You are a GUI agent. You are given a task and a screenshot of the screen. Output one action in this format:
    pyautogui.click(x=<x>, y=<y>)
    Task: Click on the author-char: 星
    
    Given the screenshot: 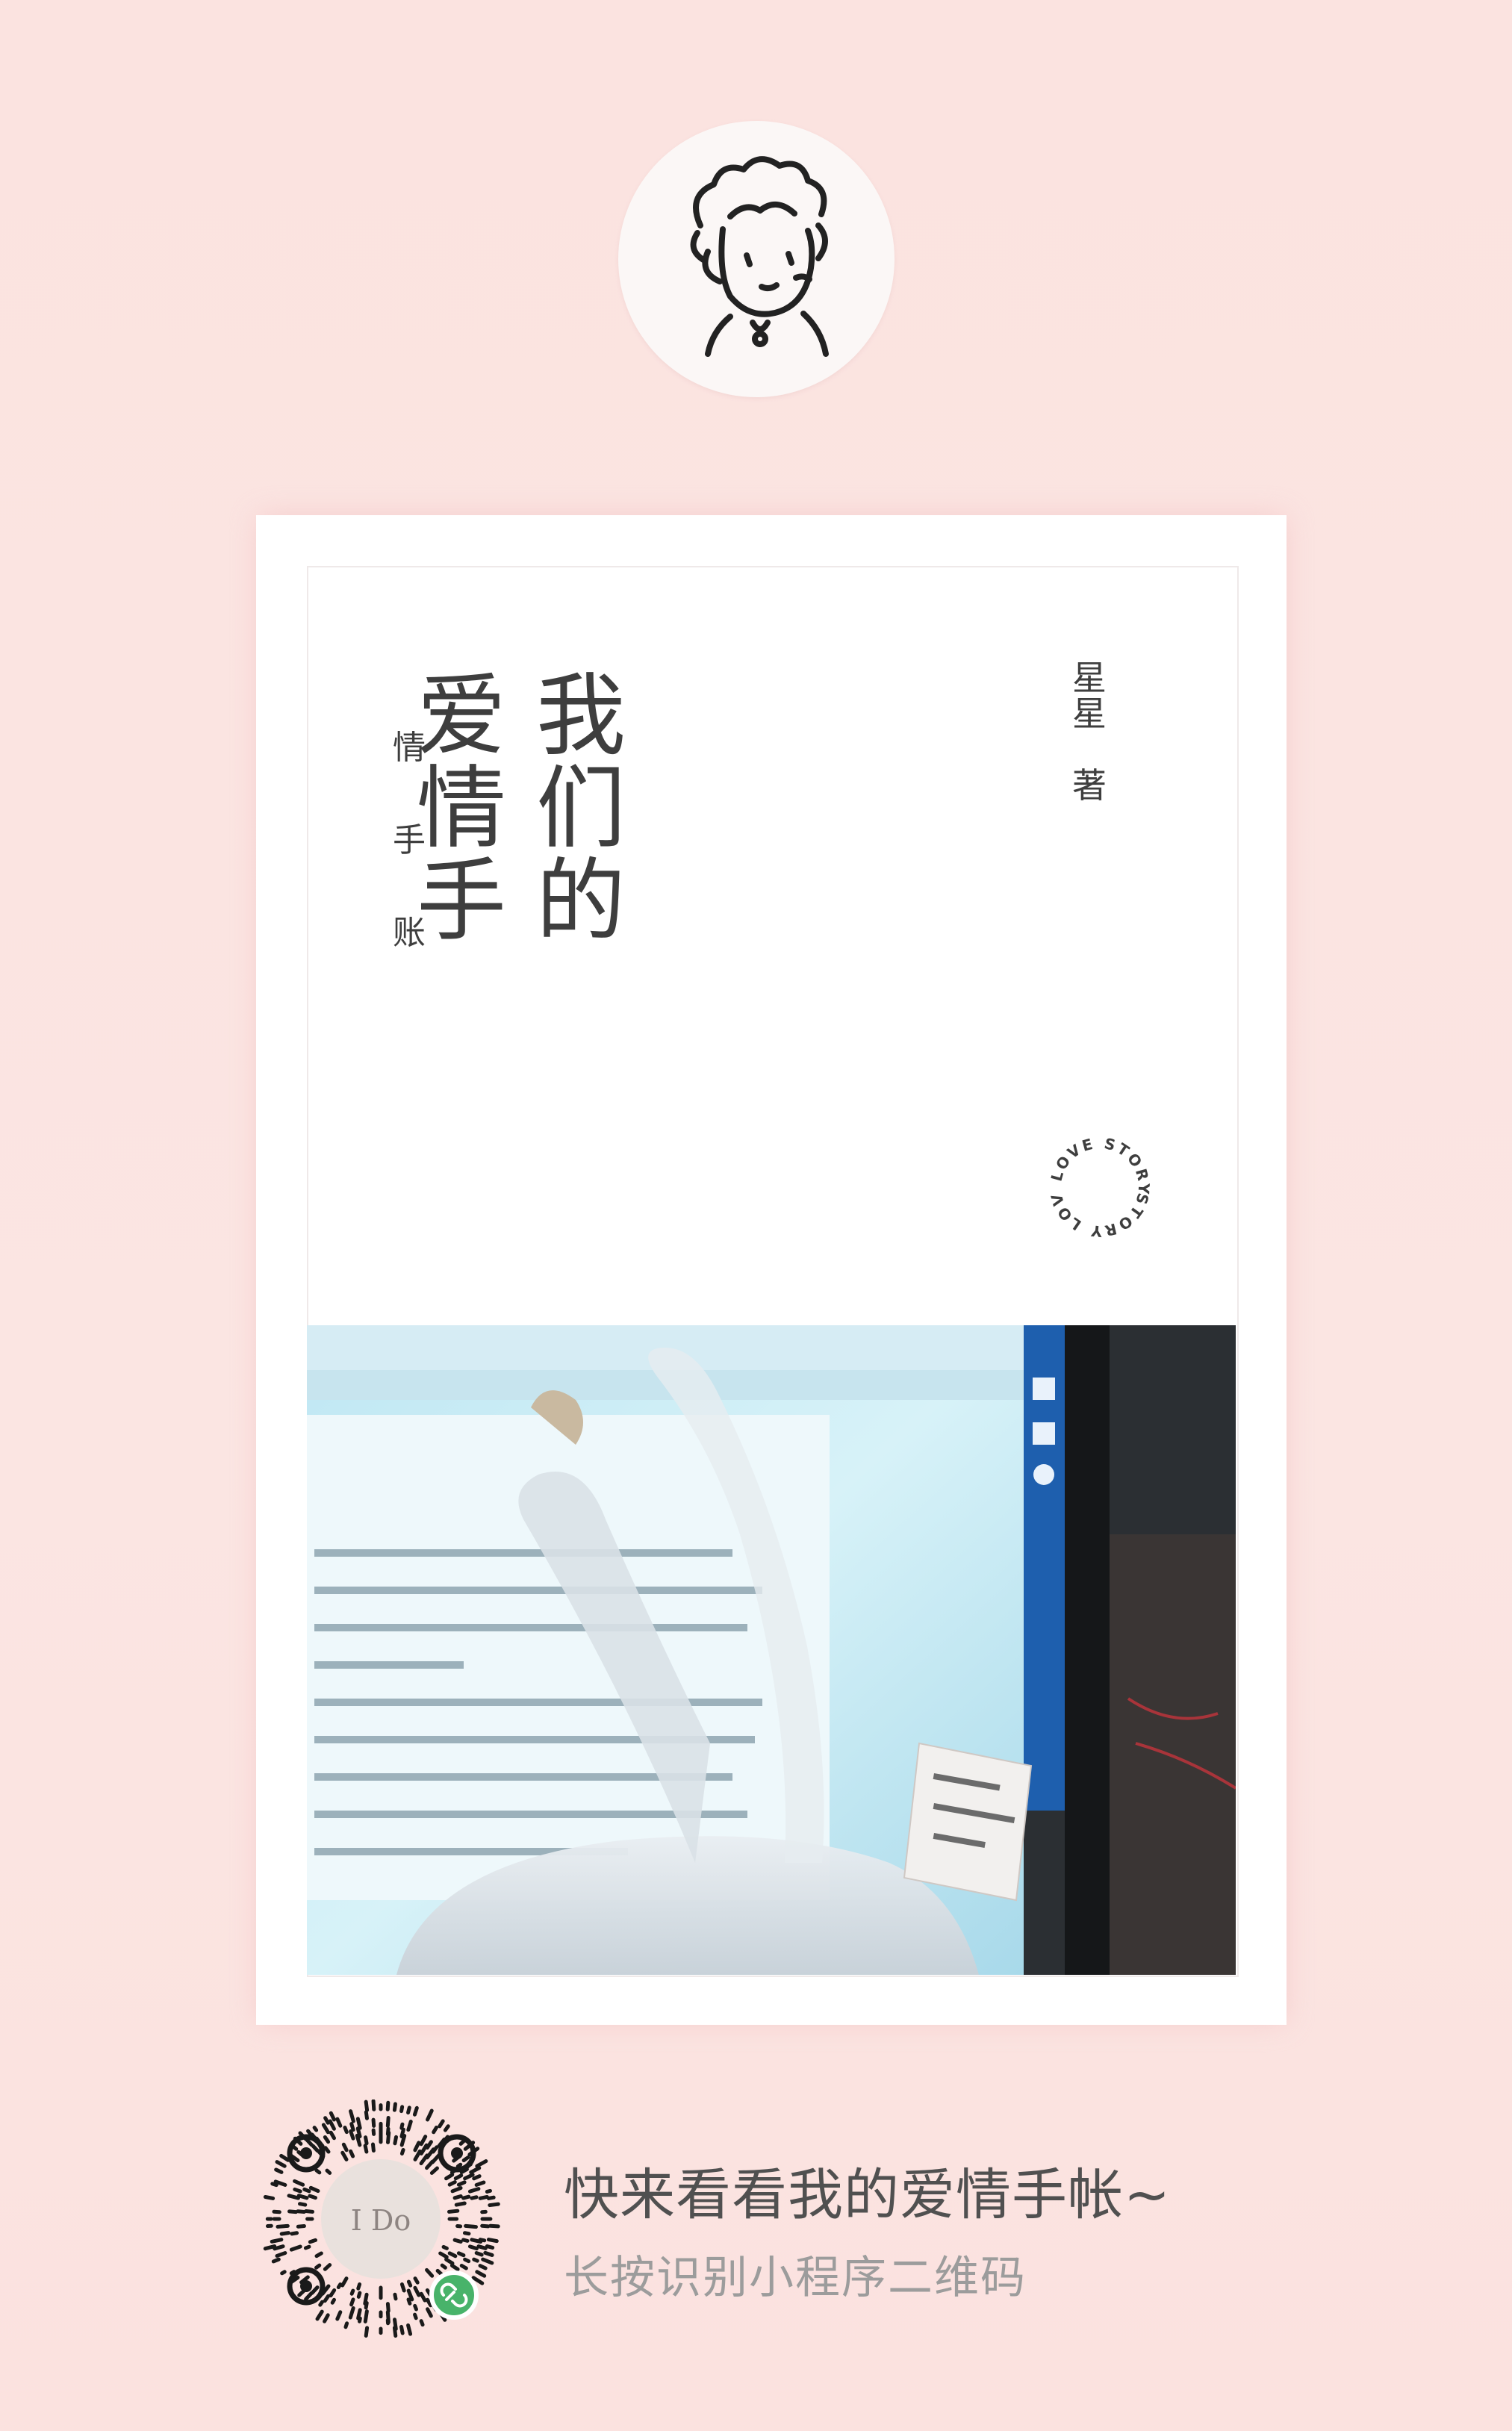 What is the action you would take?
    pyautogui.click(x=1089, y=714)
    